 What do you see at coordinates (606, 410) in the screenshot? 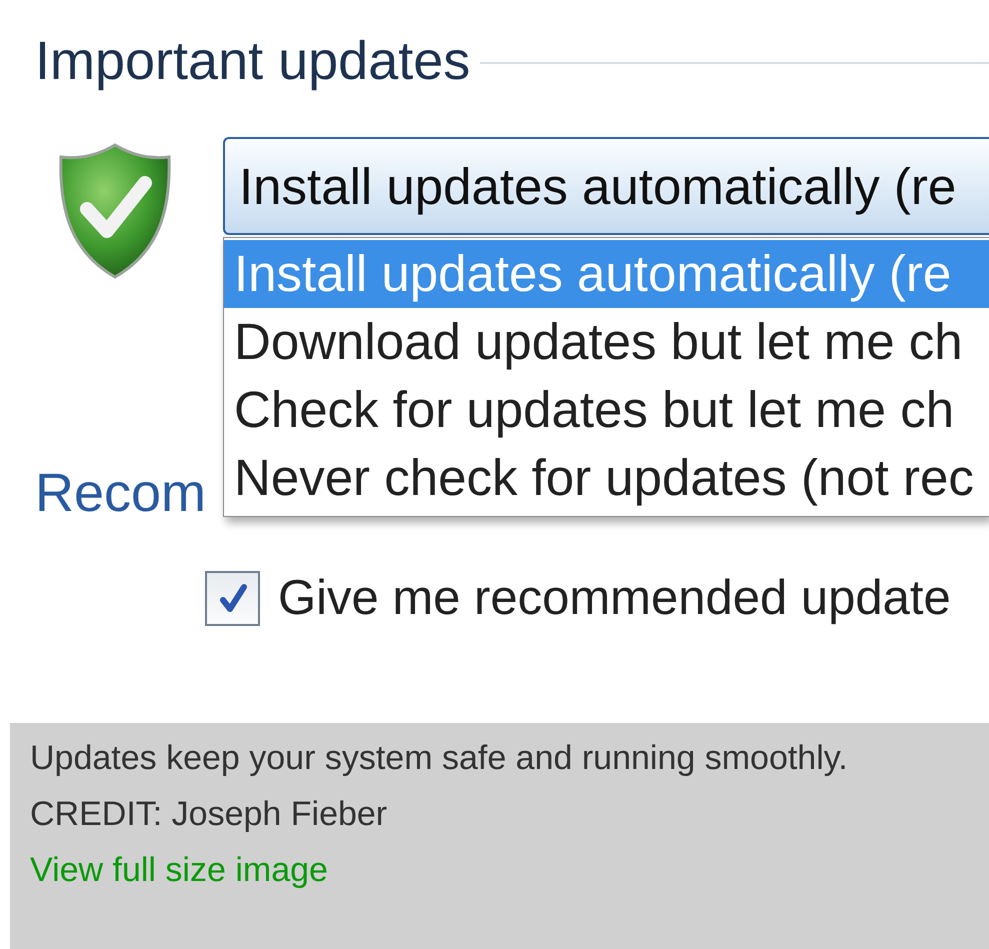
I see `dropdown-option: Check for updates but let me ch` at bounding box center [606, 410].